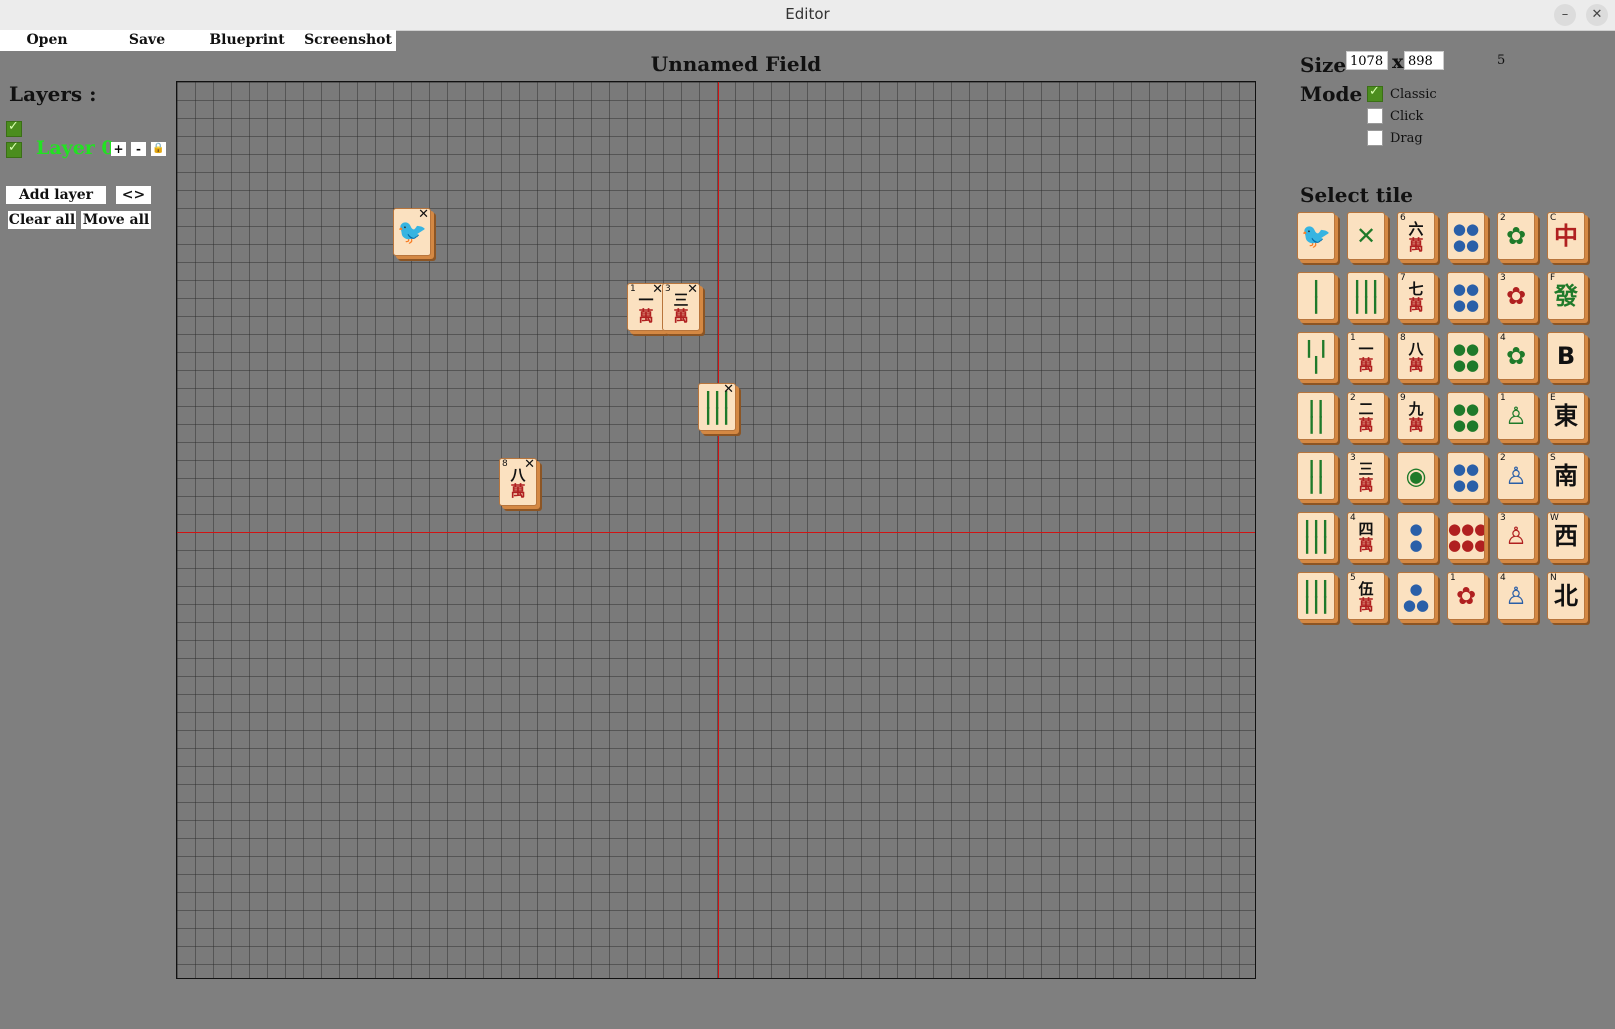 This screenshot has width=1615, height=1029. I want to click on blueprint-button: Blueprint, so click(247, 41).